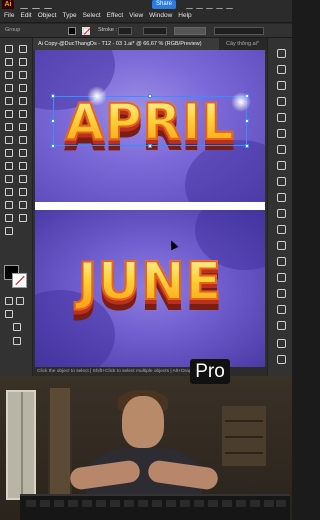 Image resolution: width=320 pixels, height=520 pixels. I want to click on stroke-swatch, so click(86, 31).